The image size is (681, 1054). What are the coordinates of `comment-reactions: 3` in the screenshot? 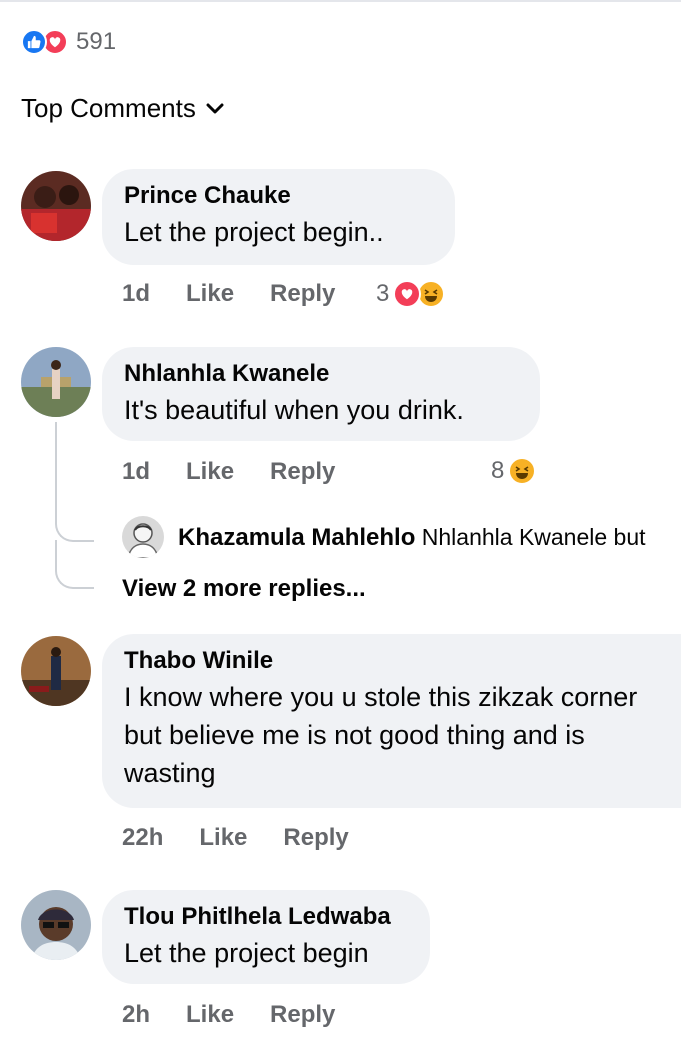 It's located at (411, 294).